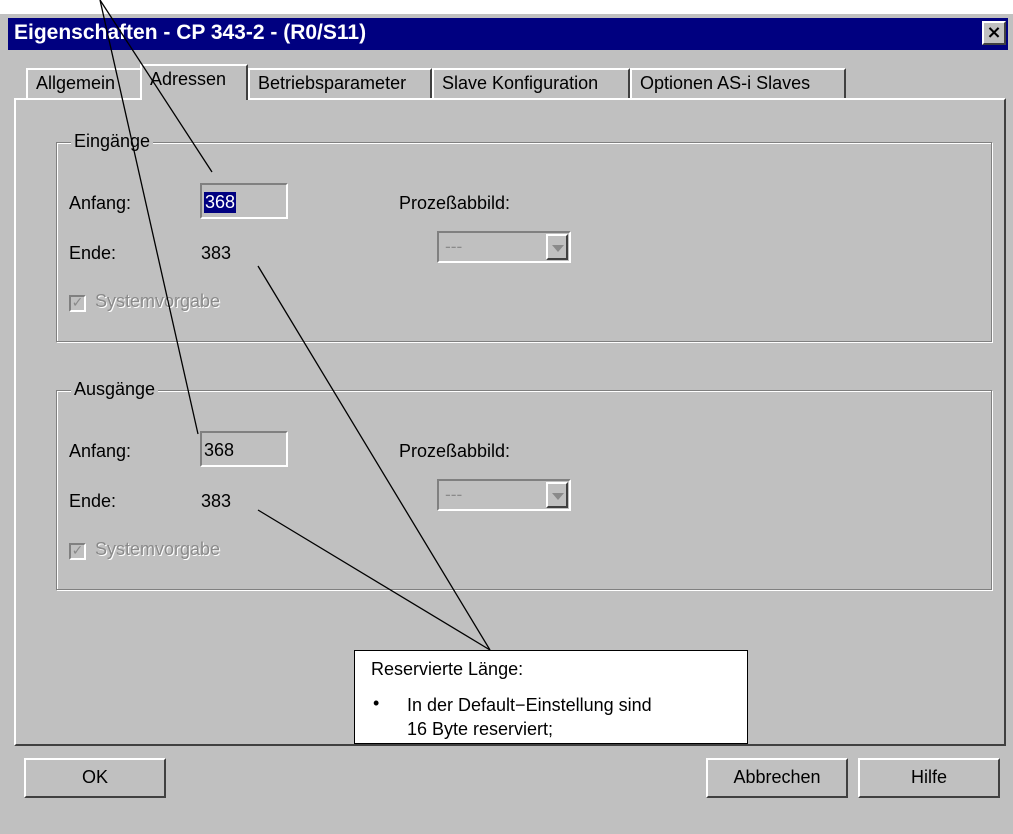 Image resolution: width=1013 pixels, height=834 pixels. Describe the element at coordinates (994, 33) in the screenshot. I see `close-icon: ×` at that location.